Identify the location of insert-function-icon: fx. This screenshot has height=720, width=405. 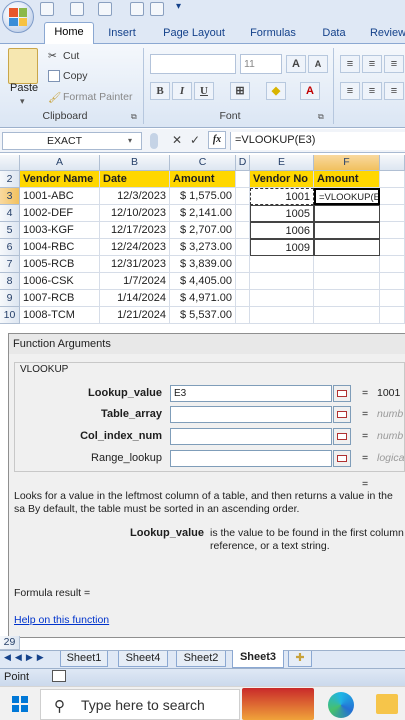
(217, 140).